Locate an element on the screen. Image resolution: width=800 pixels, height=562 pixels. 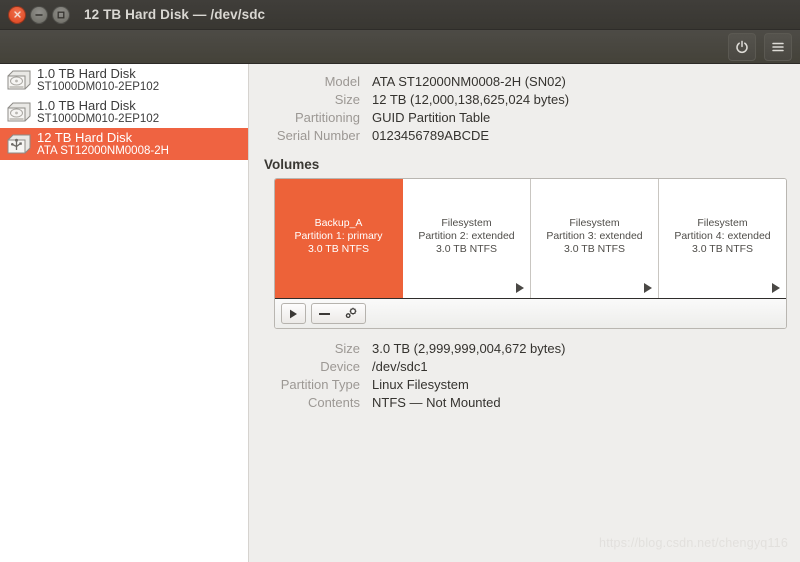
mount-volume-button is located at coordinates (293, 313).